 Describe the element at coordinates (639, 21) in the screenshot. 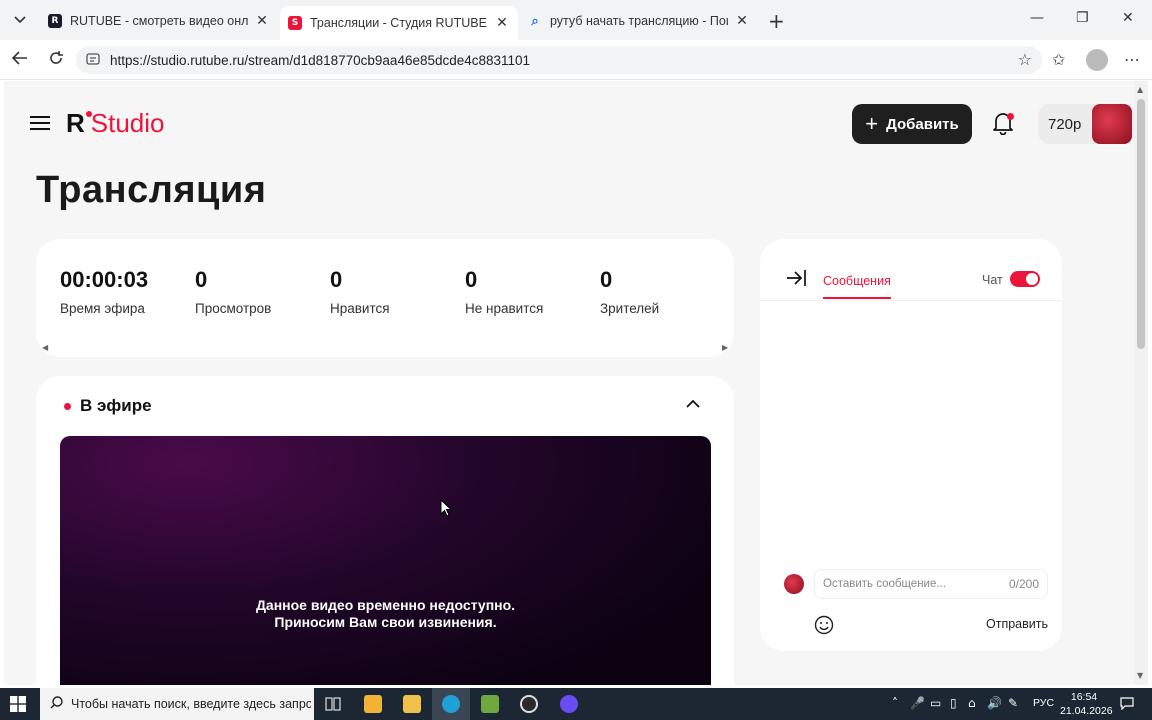

I see `browser-tab-search: ⌕ рутуб начать трансляцию - Поиск ✕` at that location.